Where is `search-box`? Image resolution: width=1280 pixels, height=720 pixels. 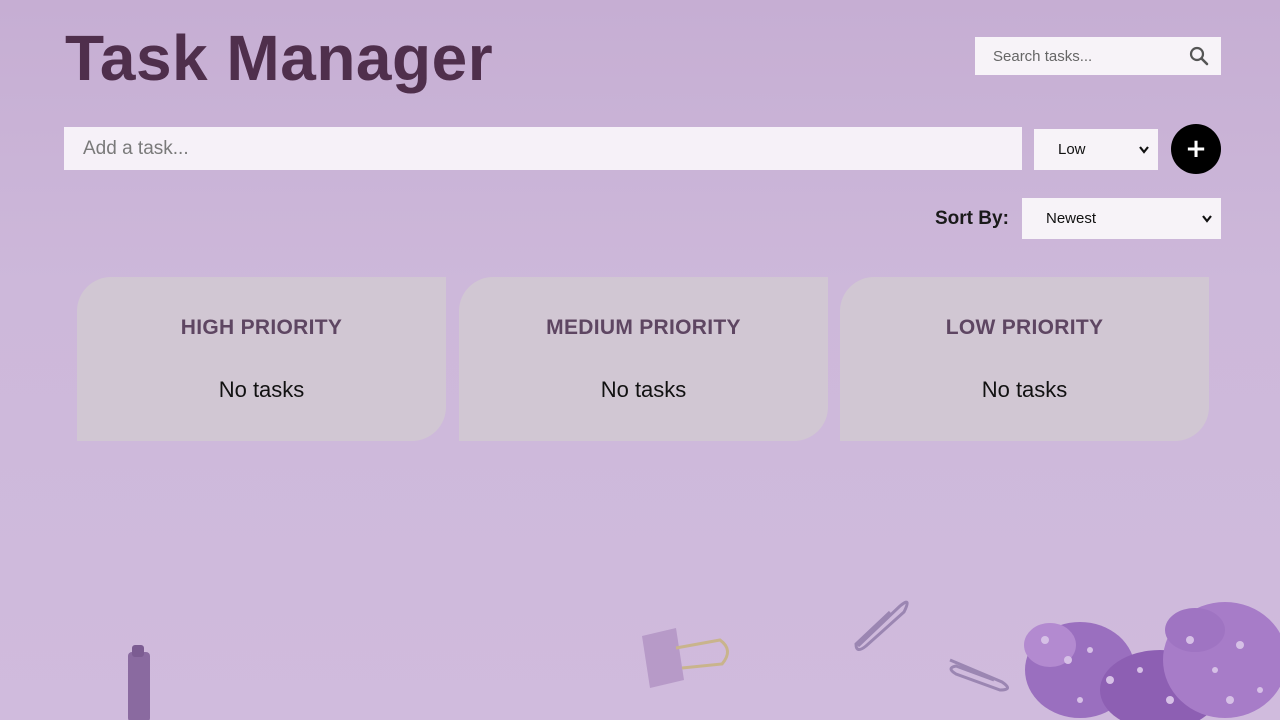 search-box is located at coordinates (1098, 56).